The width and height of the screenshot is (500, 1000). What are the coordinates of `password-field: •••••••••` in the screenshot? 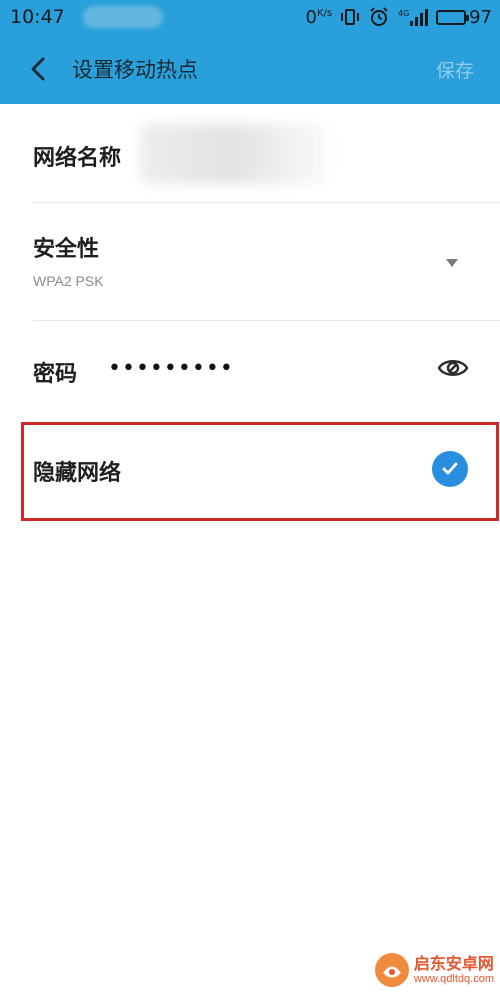 It's located at (171, 368).